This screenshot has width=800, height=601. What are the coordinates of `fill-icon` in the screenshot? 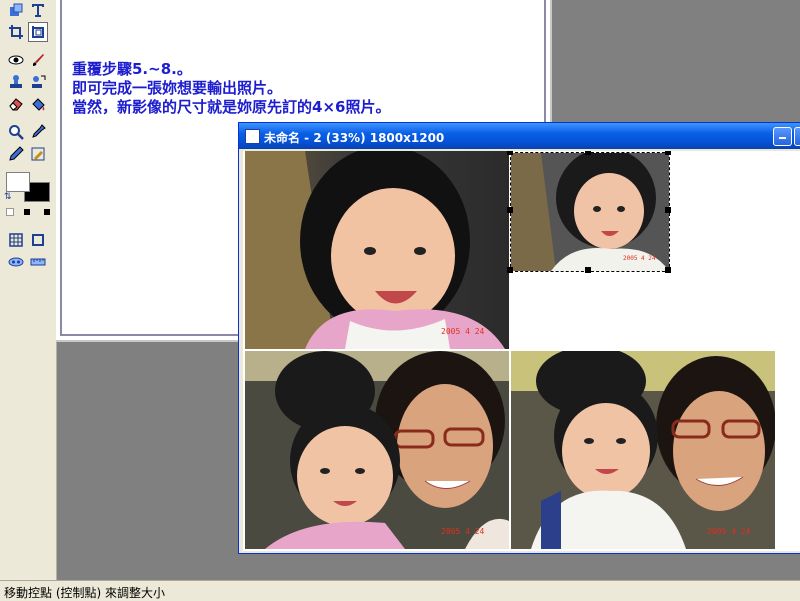 It's located at (38, 104).